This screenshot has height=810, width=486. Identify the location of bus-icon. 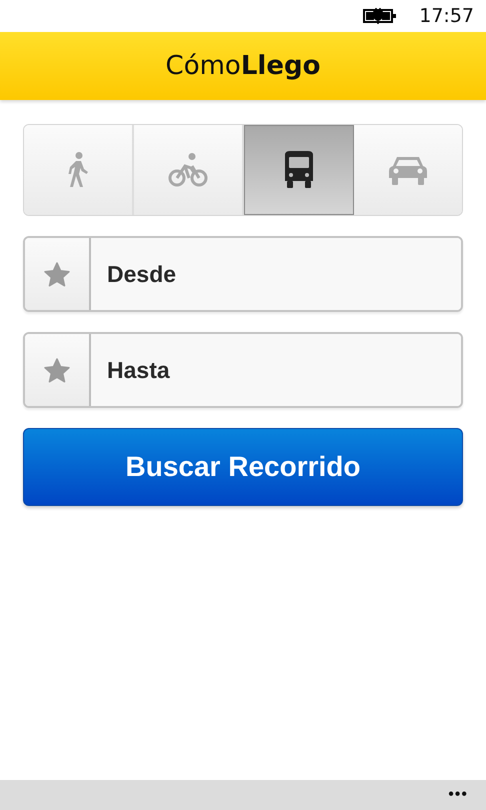
(299, 170).